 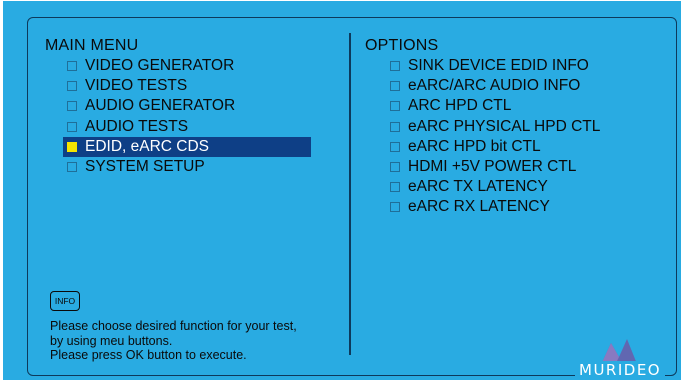 What do you see at coordinates (350, 194) in the screenshot?
I see `column-divider` at bounding box center [350, 194].